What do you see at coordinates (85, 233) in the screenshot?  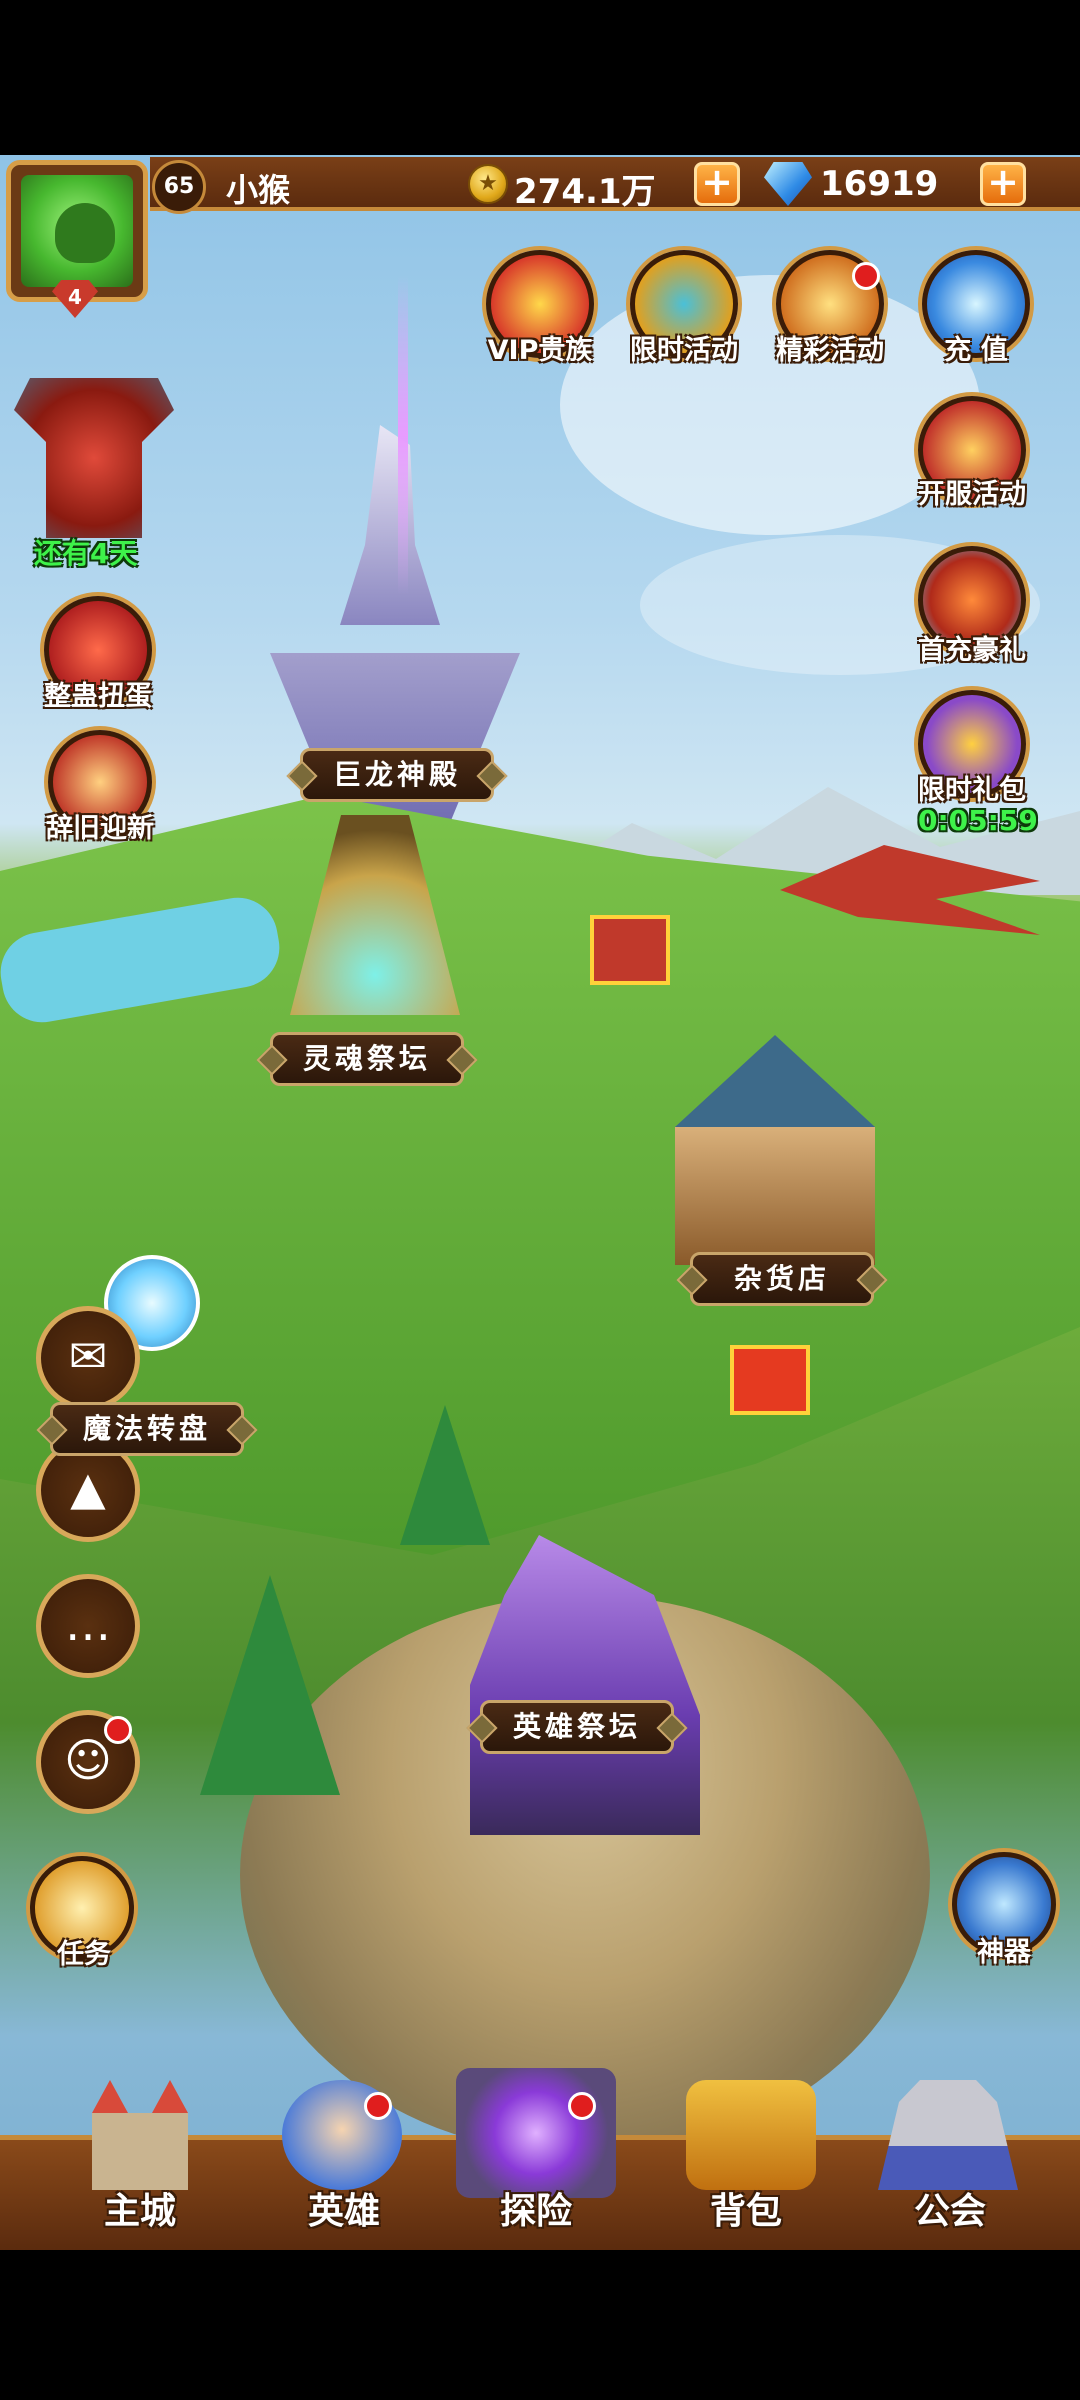 I see `slime-skull-icon` at bounding box center [85, 233].